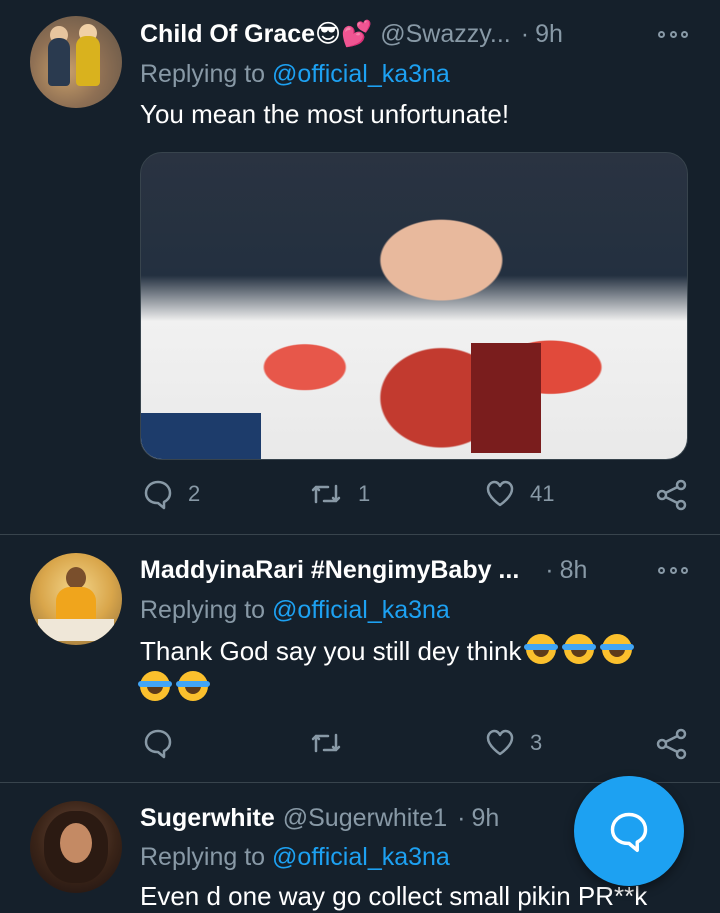 This screenshot has width=720, height=913. What do you see at coordinates (256, 34) in the screenshot?
I see `display-name: Child Of Grace😎💕` at bounding box center [256, 34].